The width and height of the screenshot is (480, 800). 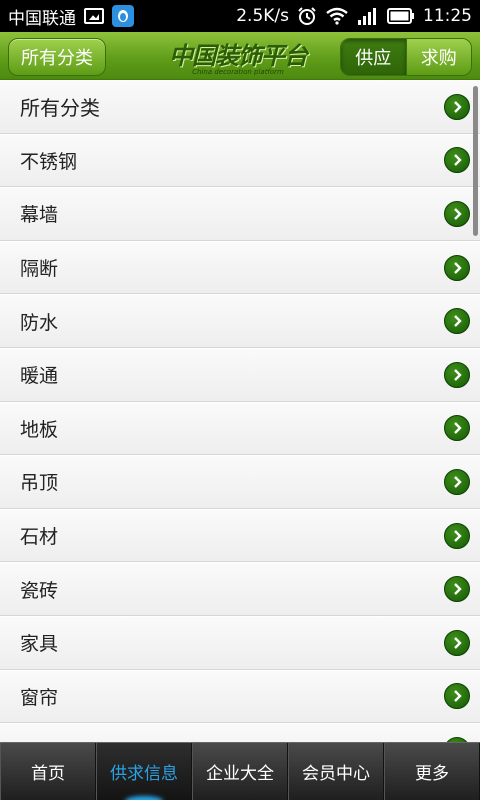 I want to click on category-label: 吊顶, so click(x=39, y=483).